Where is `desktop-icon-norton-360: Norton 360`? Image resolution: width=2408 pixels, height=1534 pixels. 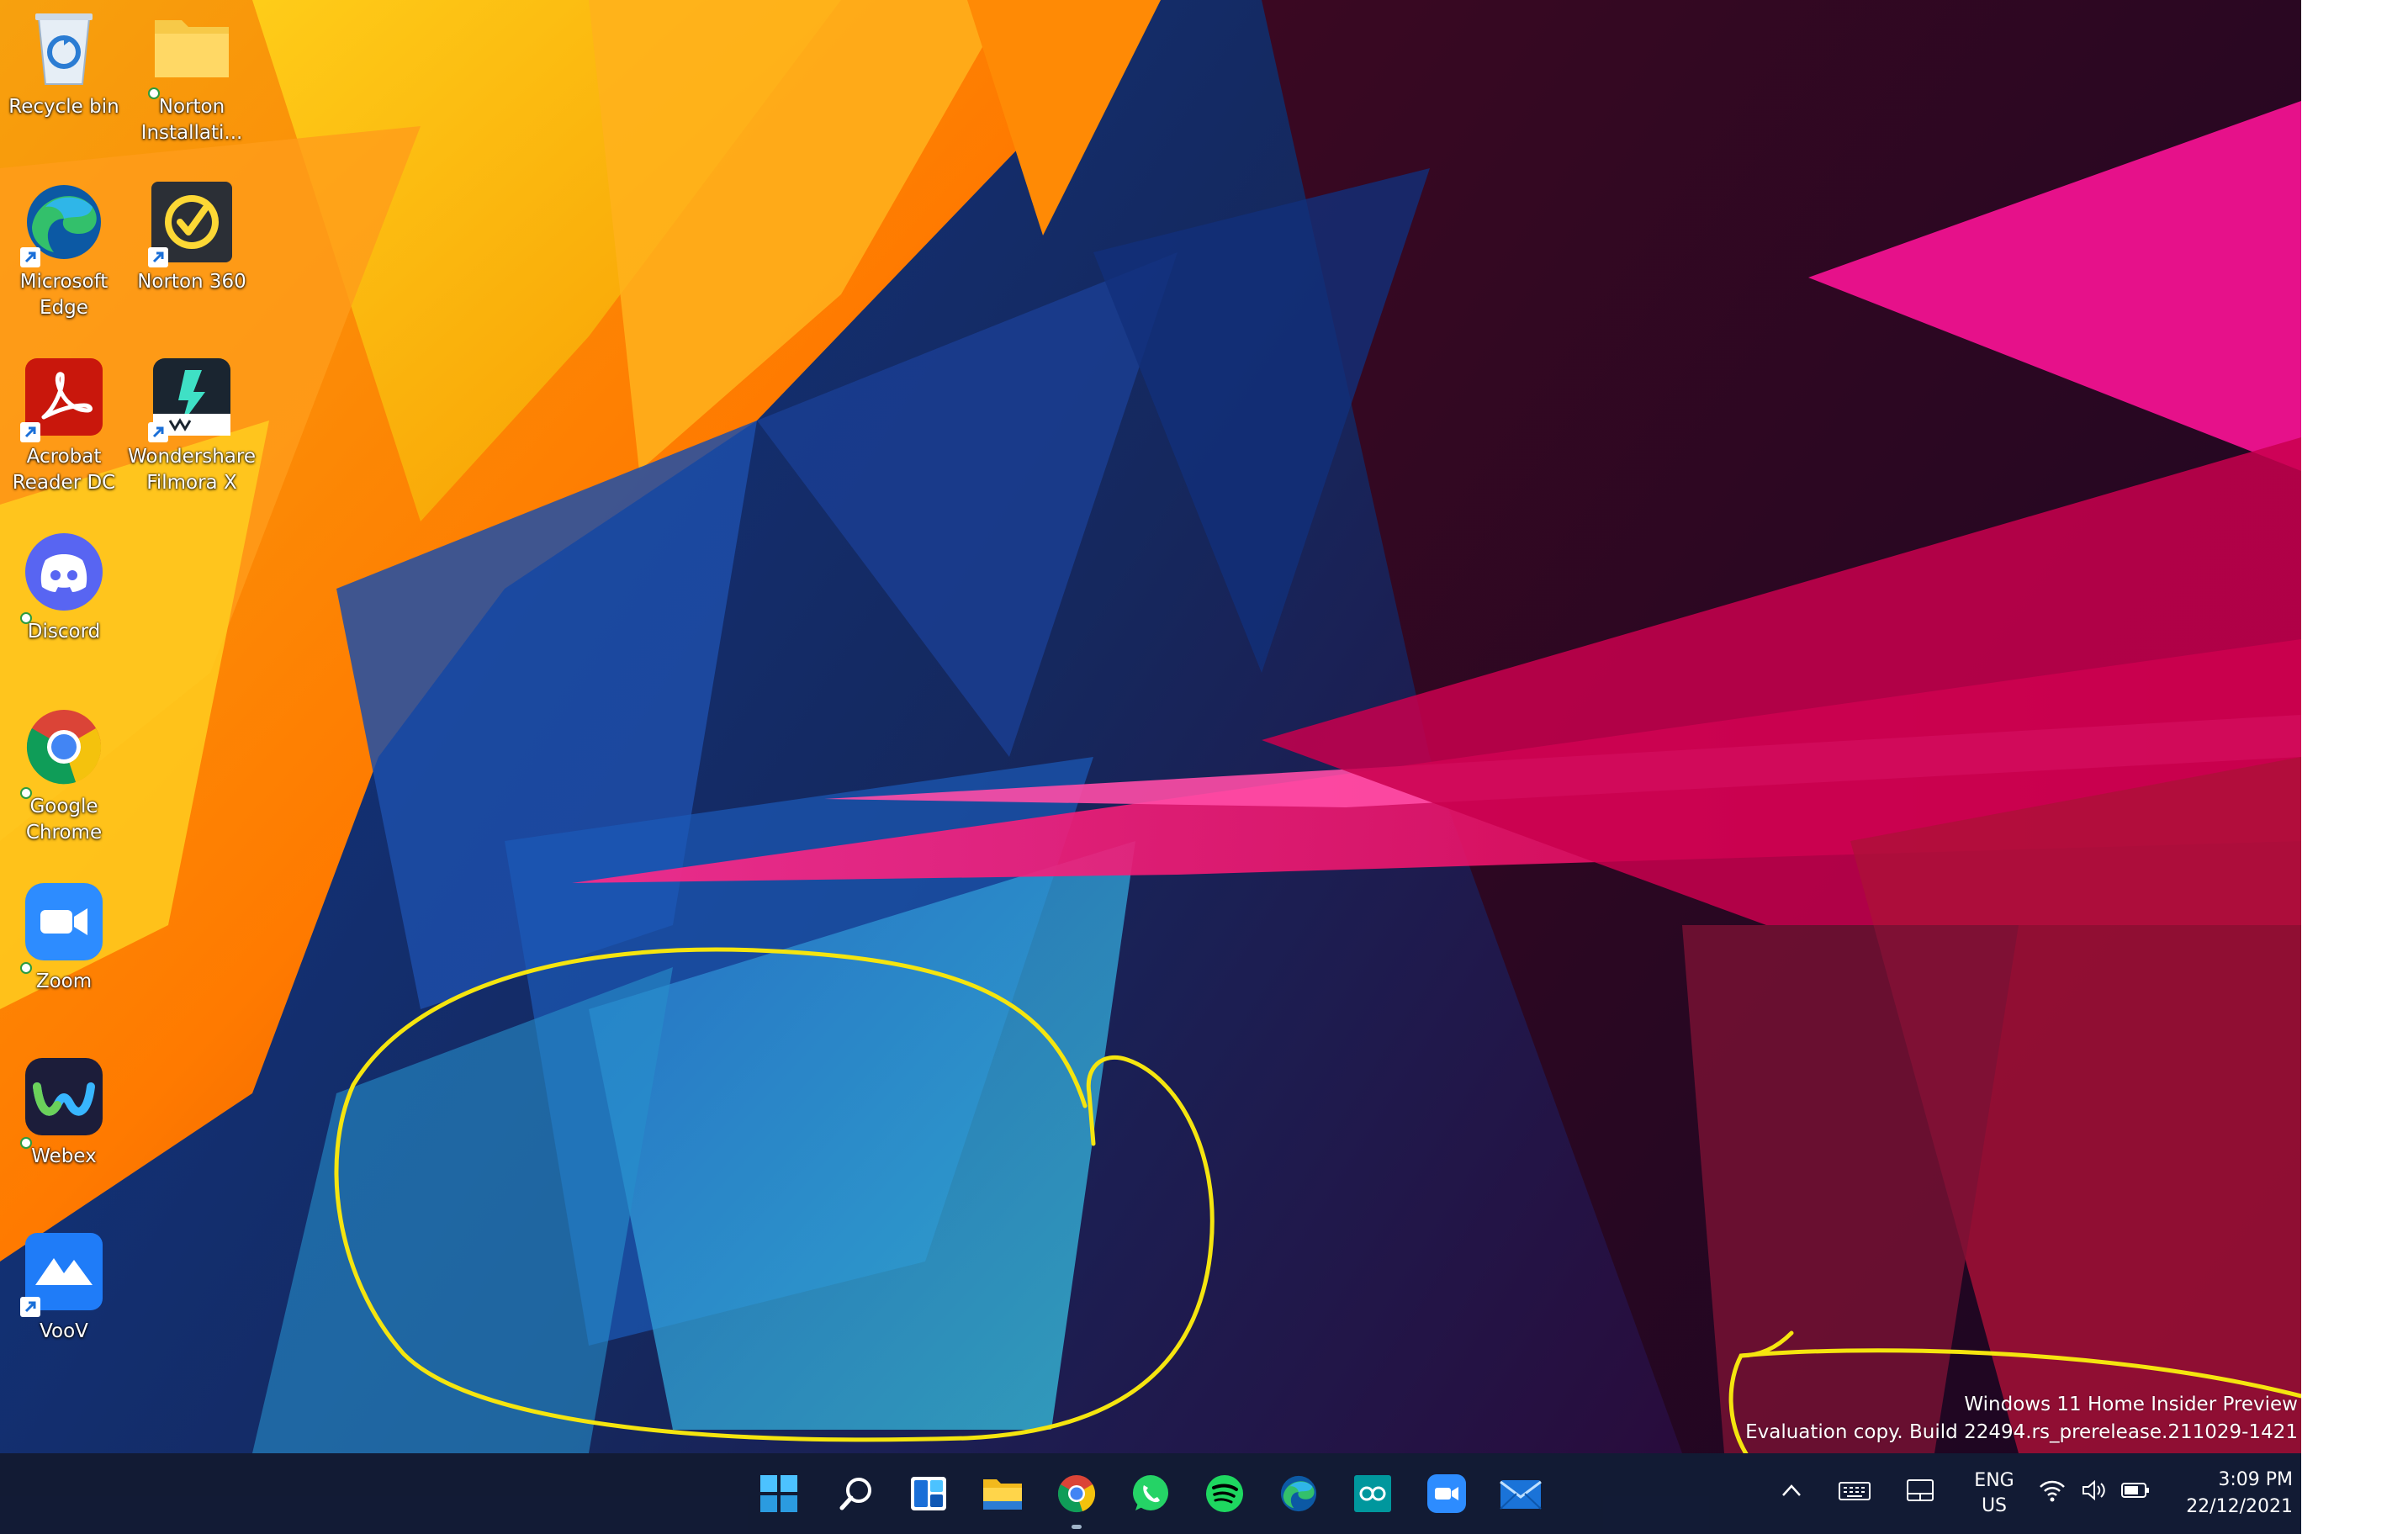
desktop-icon-norton-360: Norton 360 is located at coordinates (192, 264).